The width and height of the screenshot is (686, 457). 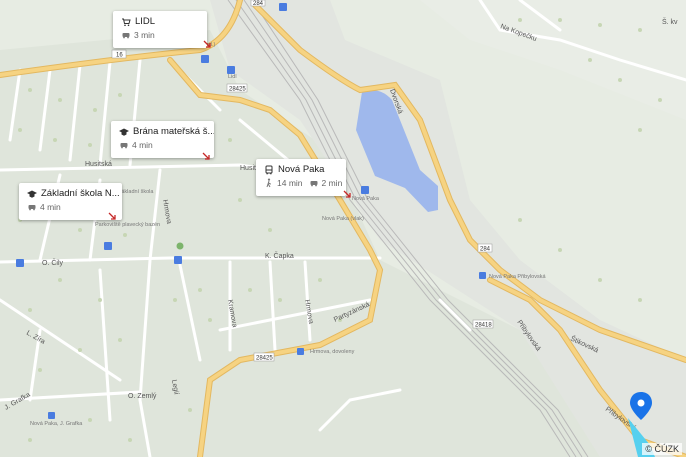 What do you see at coordinates (279, 255) in the screenshot?
I see `street-kcapka: K. Čapka` at bounding box center [279, 255].